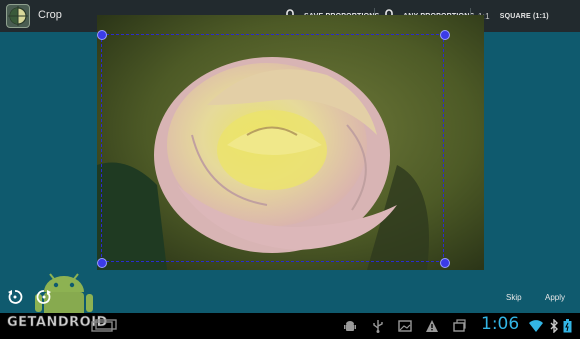 This screenshot has height=339, width=580. I want to click on wifi-icon, so click(536, 326).